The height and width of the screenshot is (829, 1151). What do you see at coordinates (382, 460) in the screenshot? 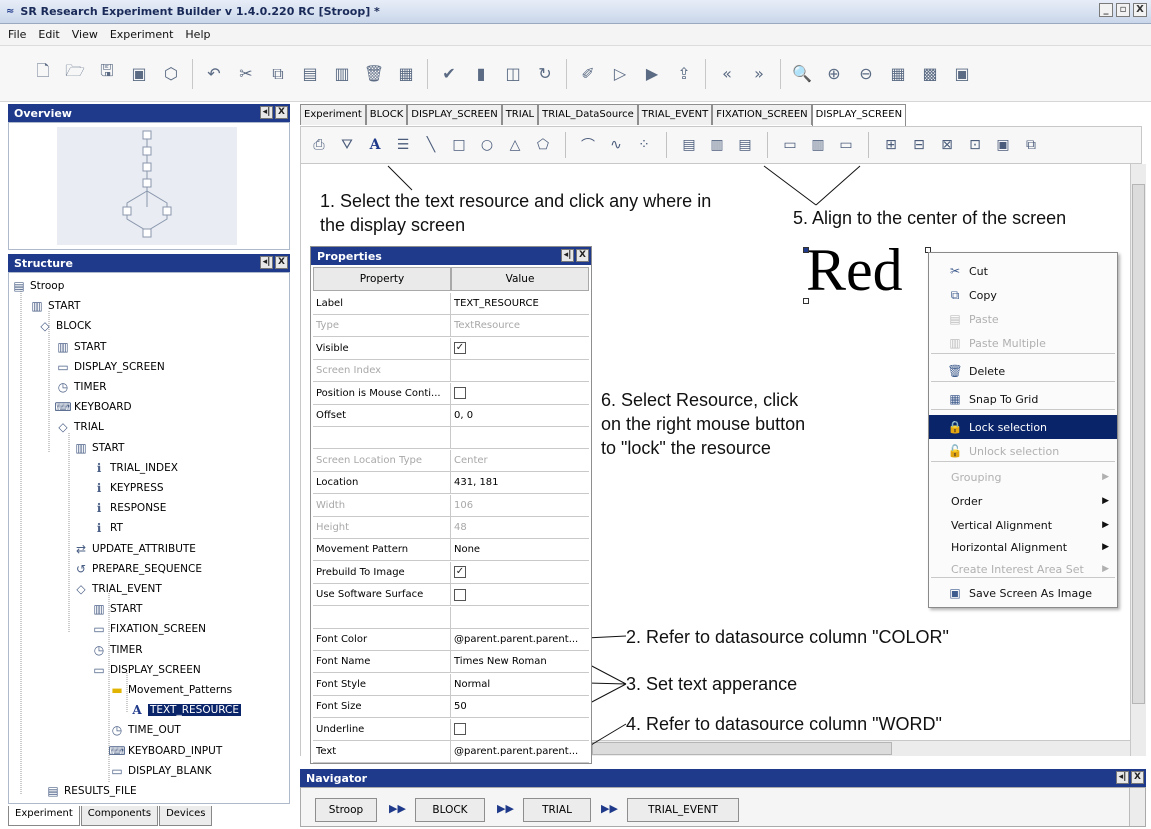
I see `property-name: Screen Location Type` at bounding box center [382, 460].